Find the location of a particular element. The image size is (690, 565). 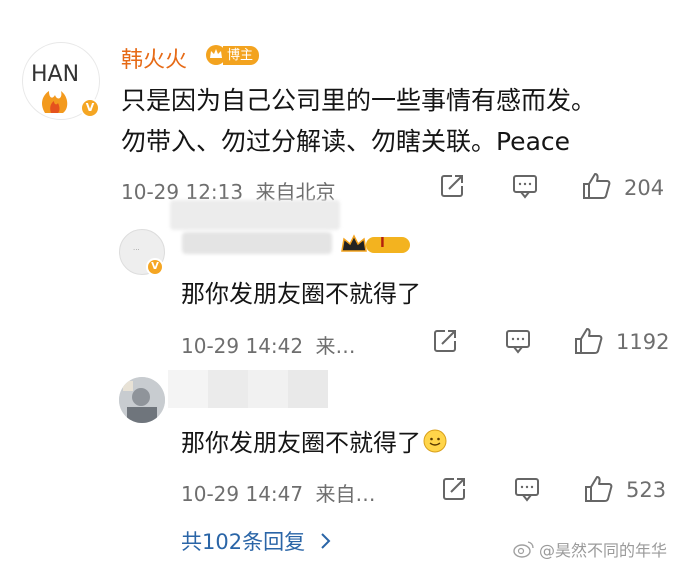

blogger-badge: 博主 is located at coordinates (232, 55).